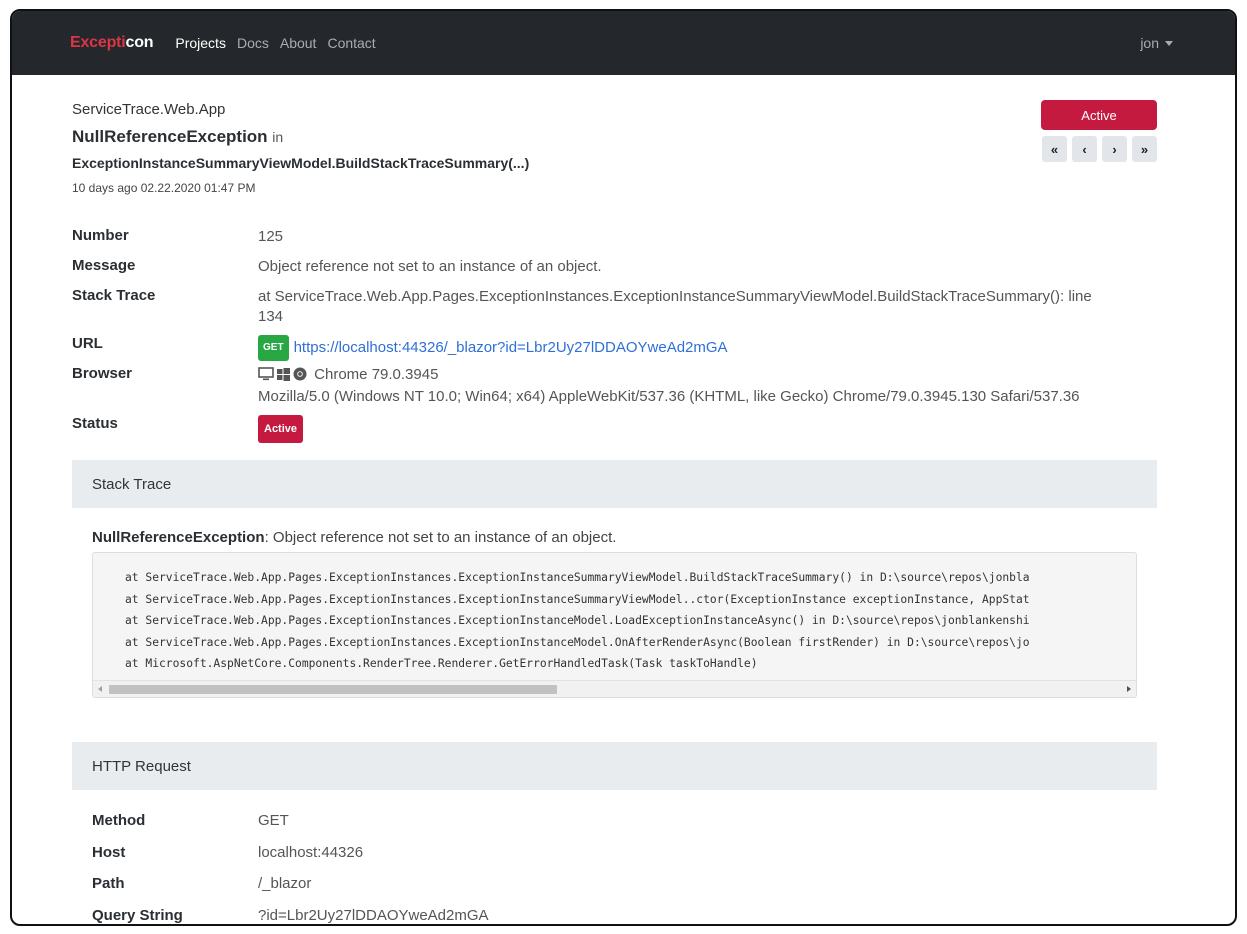 The width and height of the screenshot is (1247, 934). What do you see at coordinates (178, 537) in the screenshot?
I see `stack-trace-exception: NullReferenceException` at bounding box center [178, 537].